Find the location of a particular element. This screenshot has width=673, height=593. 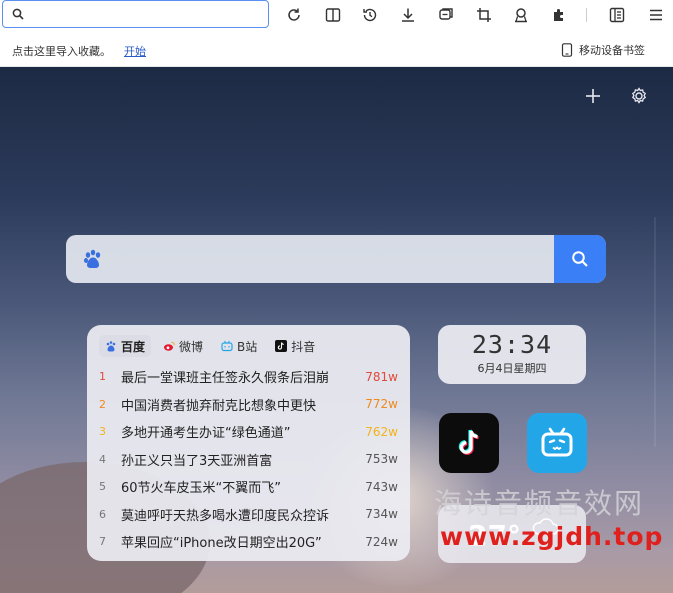

hot-count: 753w is located at coordinates (381, 459).